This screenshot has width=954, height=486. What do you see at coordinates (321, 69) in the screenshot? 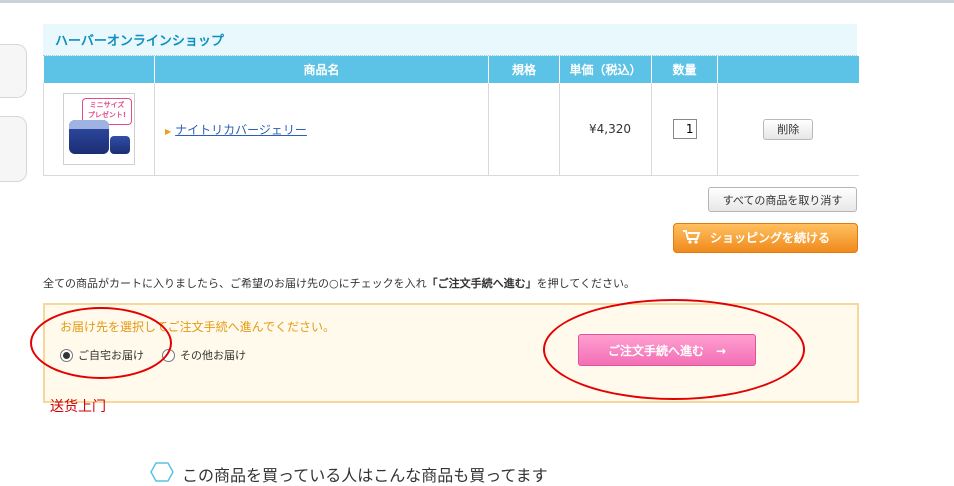
I see `col-header-product: 商品名` at bounding box center [321, 69].